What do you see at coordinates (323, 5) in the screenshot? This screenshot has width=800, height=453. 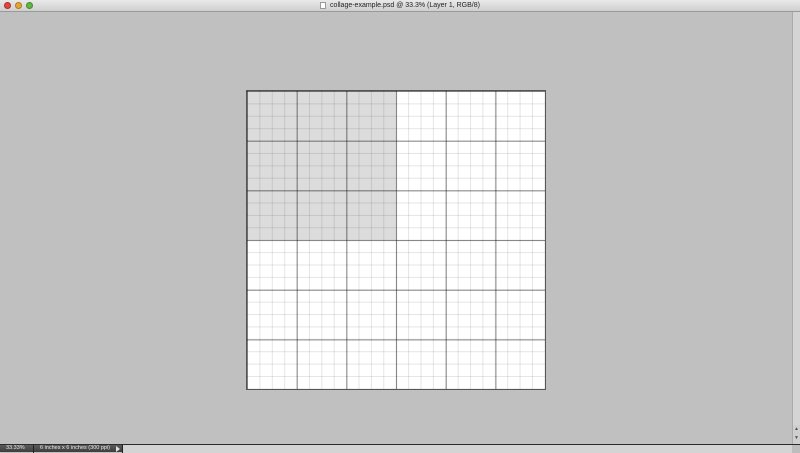 I see `document-icon` at bounding box center [323, 5].